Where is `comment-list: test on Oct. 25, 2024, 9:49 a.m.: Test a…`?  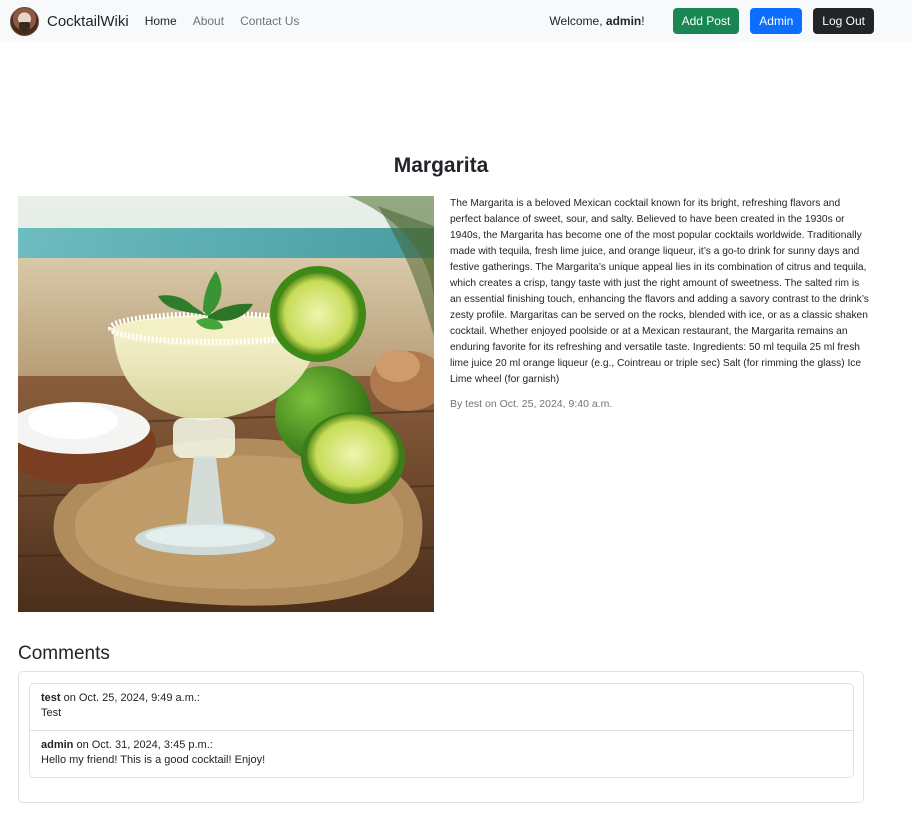 comment-list: test on Oct. 25, 2024, 9:49 a.m.: Test a… is located at coordinates (441, 730).